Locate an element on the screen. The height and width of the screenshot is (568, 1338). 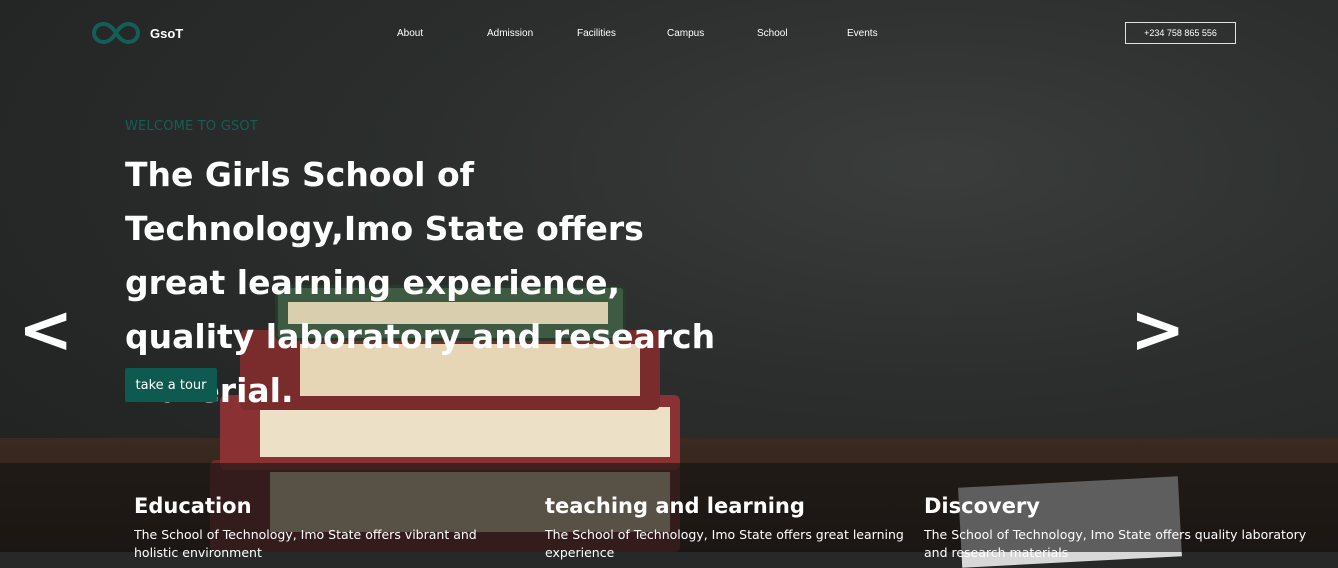
brand-logo: GsoT is located at coordinates (137, 33).